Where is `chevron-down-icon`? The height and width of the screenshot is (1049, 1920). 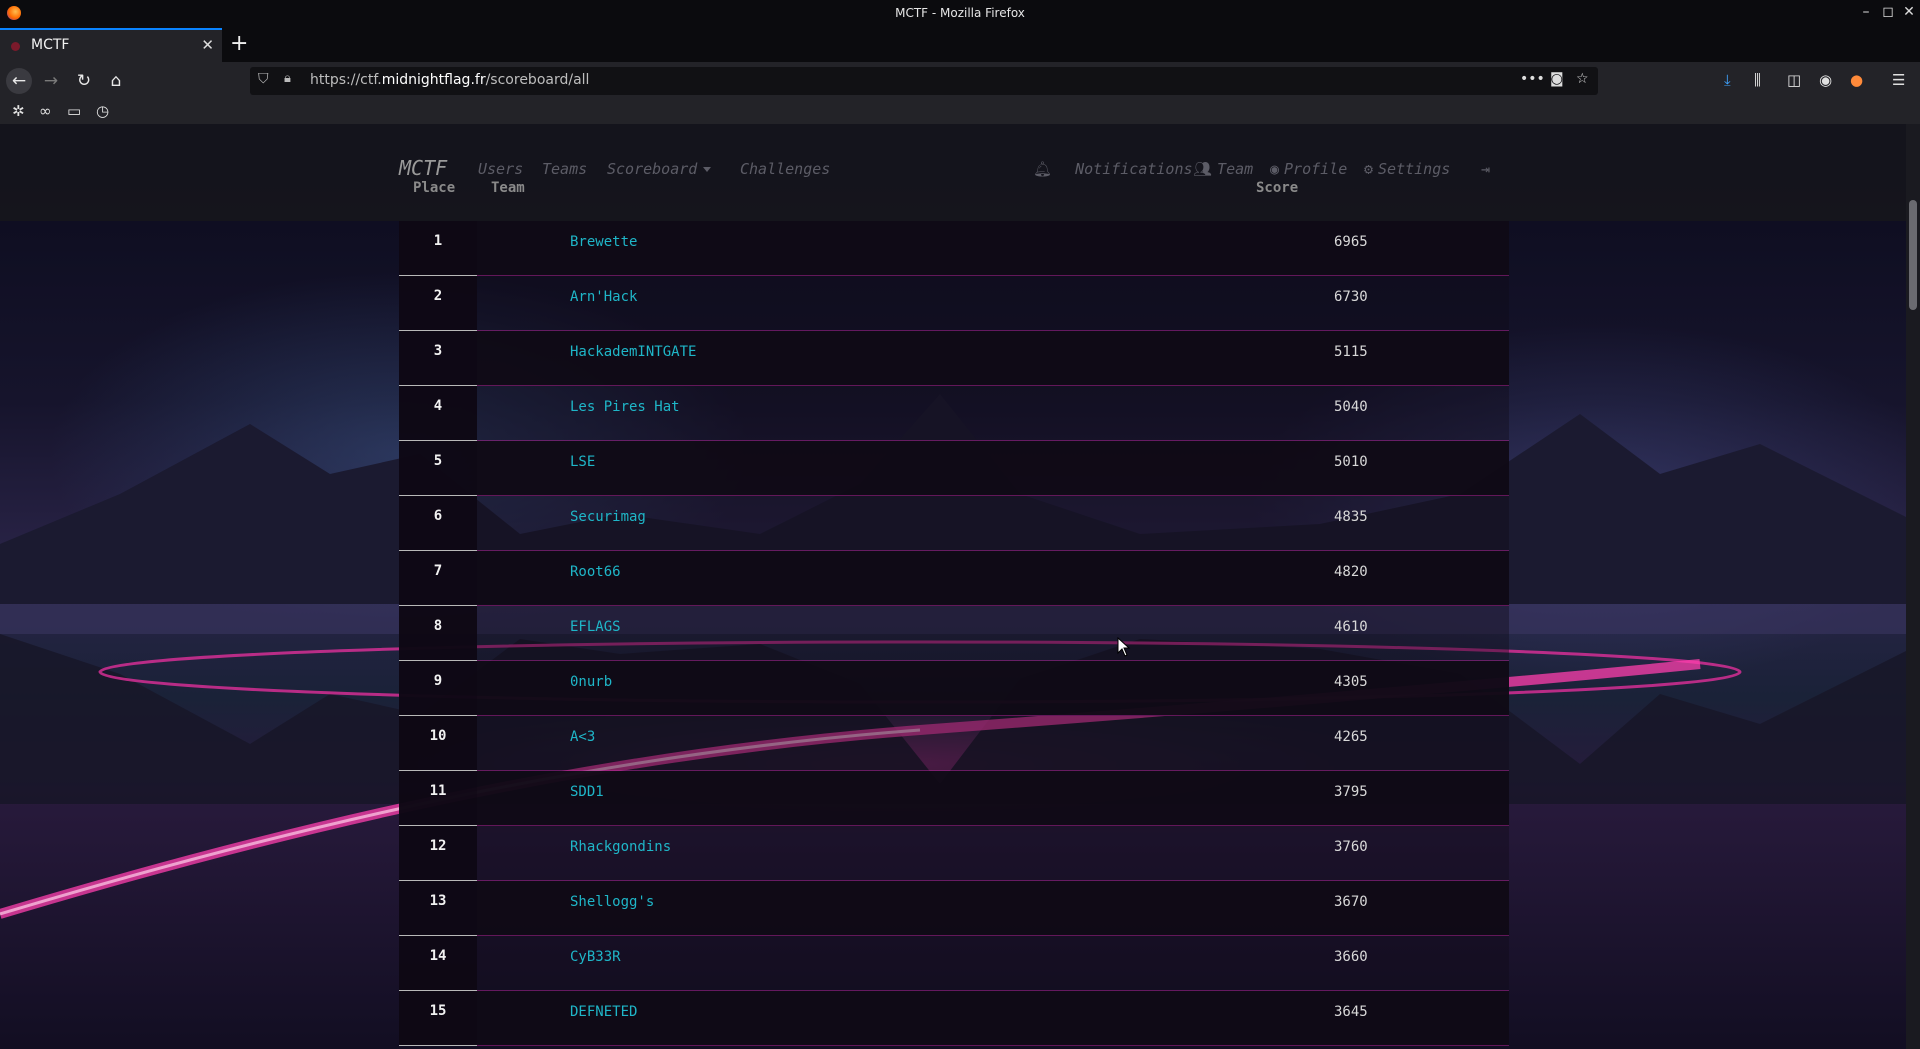 chevron-down-icon is located at coordinates (707, 169).